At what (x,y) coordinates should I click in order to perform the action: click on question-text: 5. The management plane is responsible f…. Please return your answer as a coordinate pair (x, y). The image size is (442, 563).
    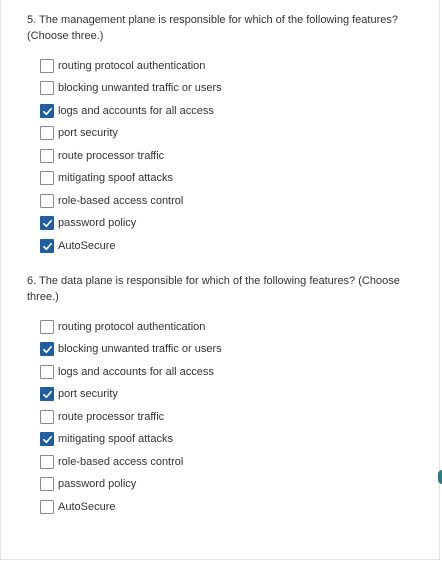
    Looking at the image, I should click on (219, 28).